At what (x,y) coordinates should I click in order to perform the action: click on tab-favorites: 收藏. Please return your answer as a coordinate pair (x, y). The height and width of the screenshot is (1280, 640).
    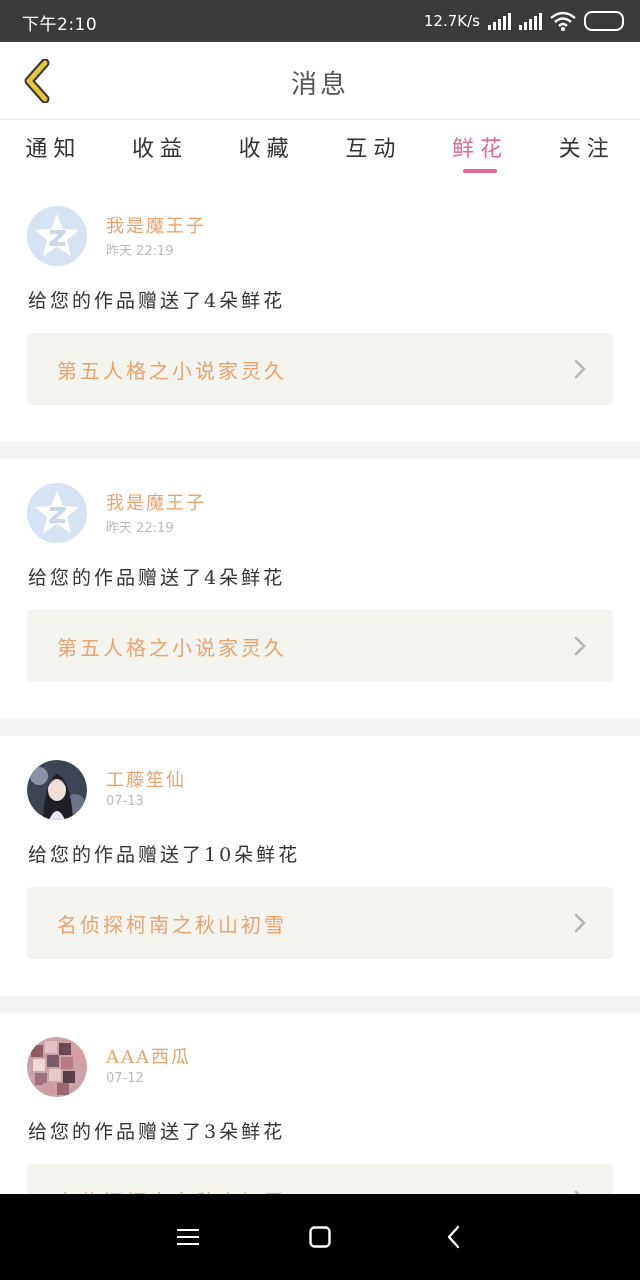
    Looking at the image, I should click on (266, 150).